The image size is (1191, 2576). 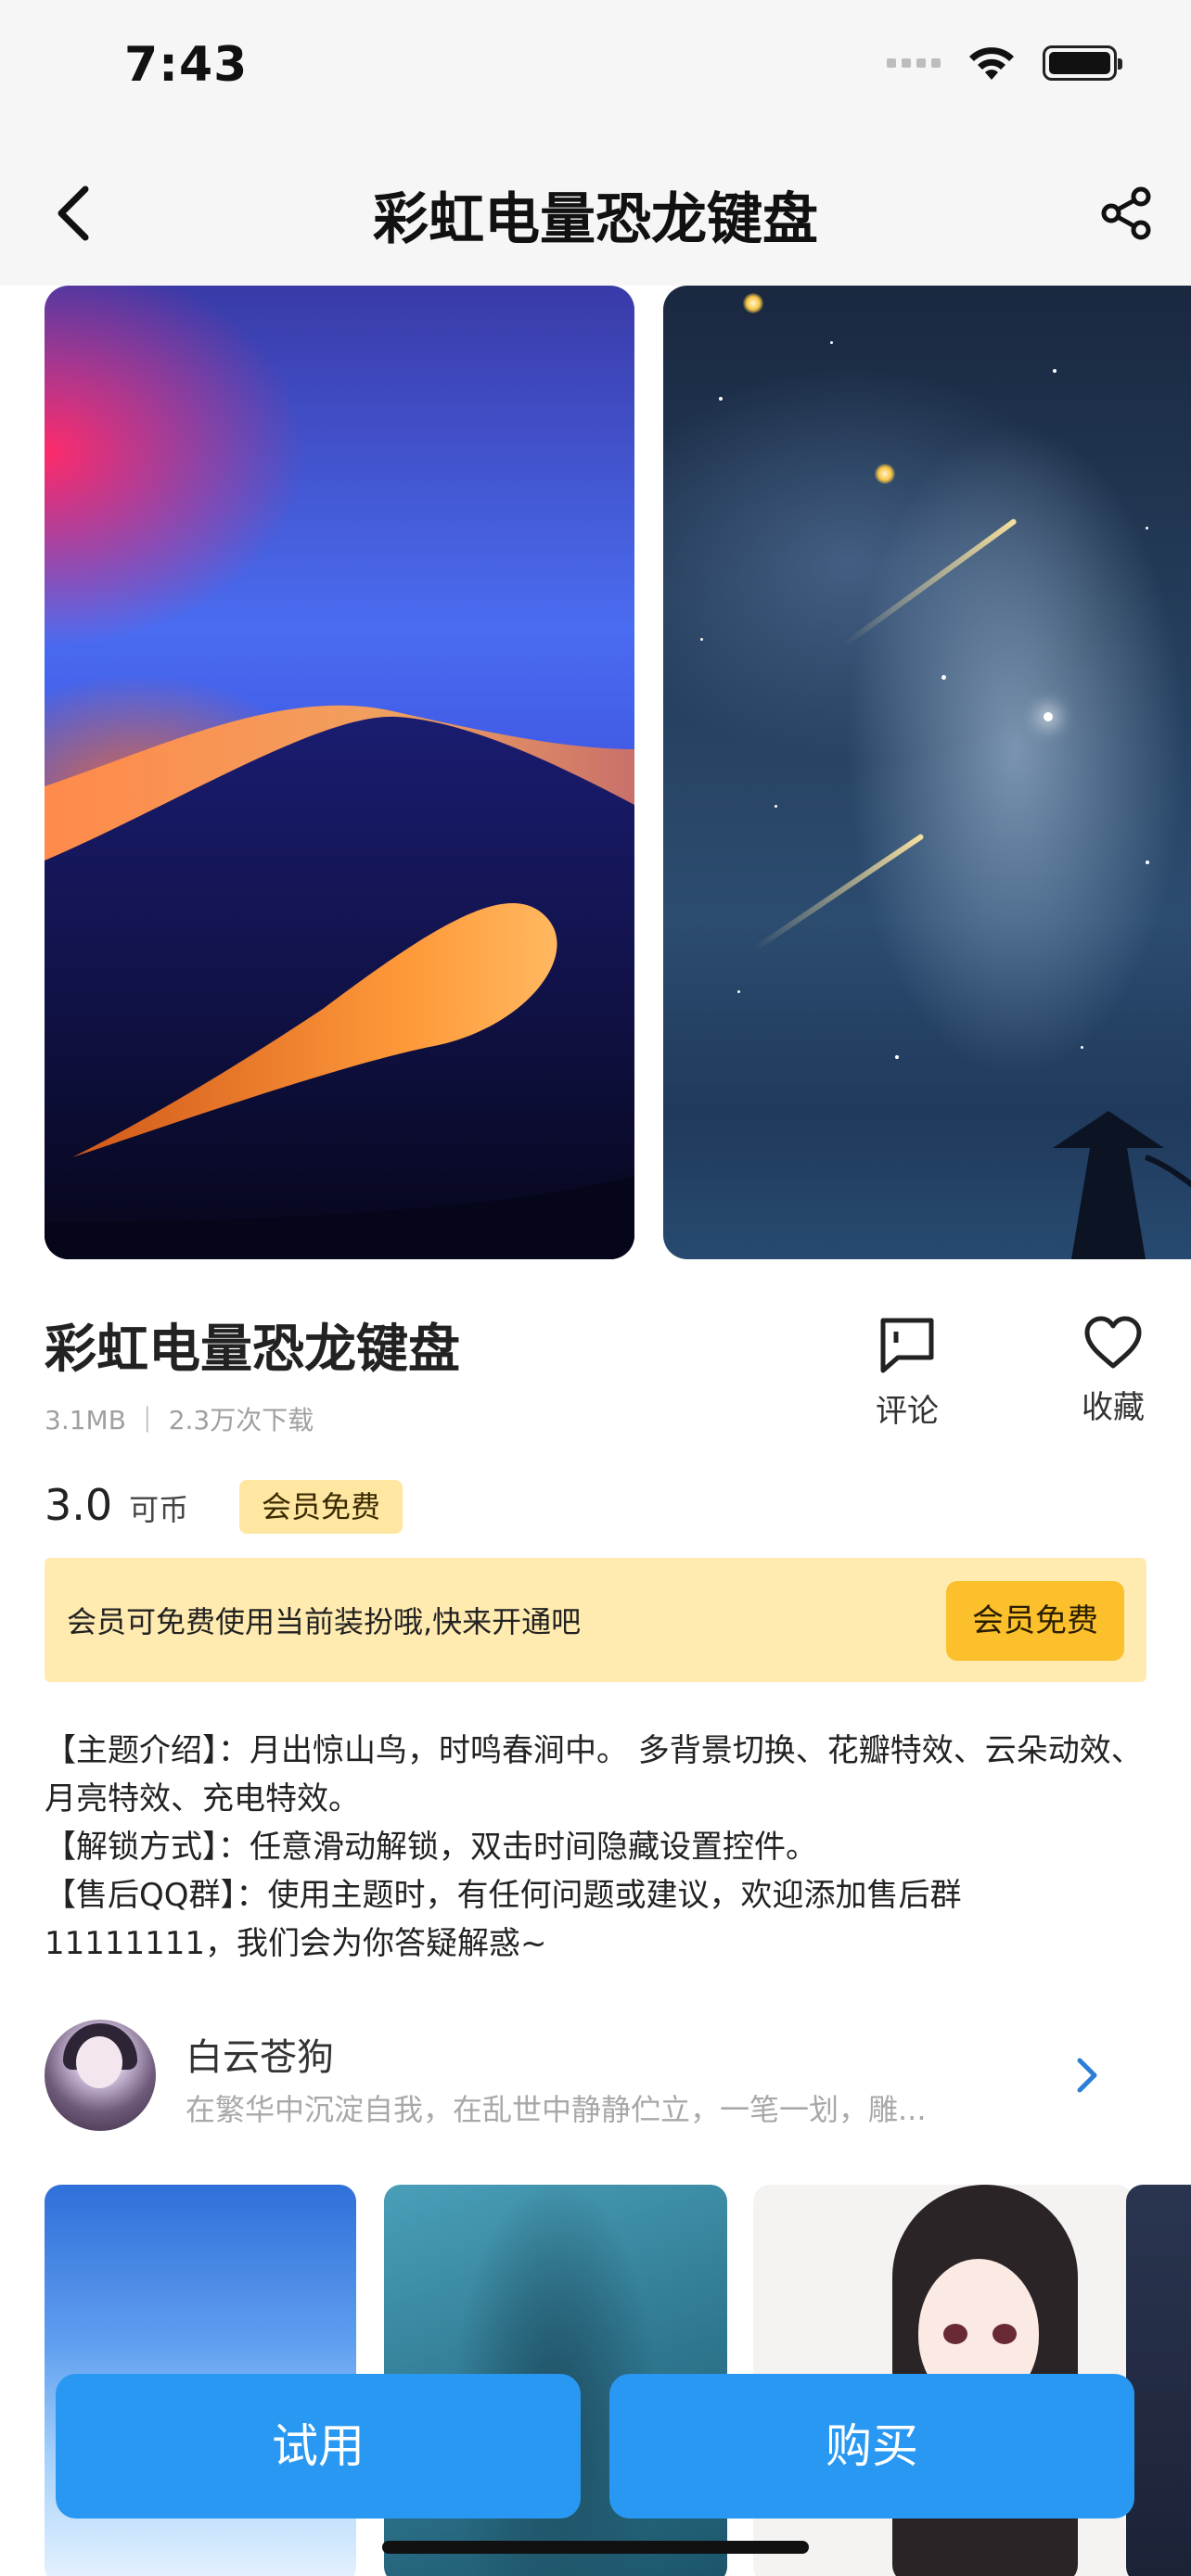 I want to click on dune-illustration, so click(x=339, y=982).